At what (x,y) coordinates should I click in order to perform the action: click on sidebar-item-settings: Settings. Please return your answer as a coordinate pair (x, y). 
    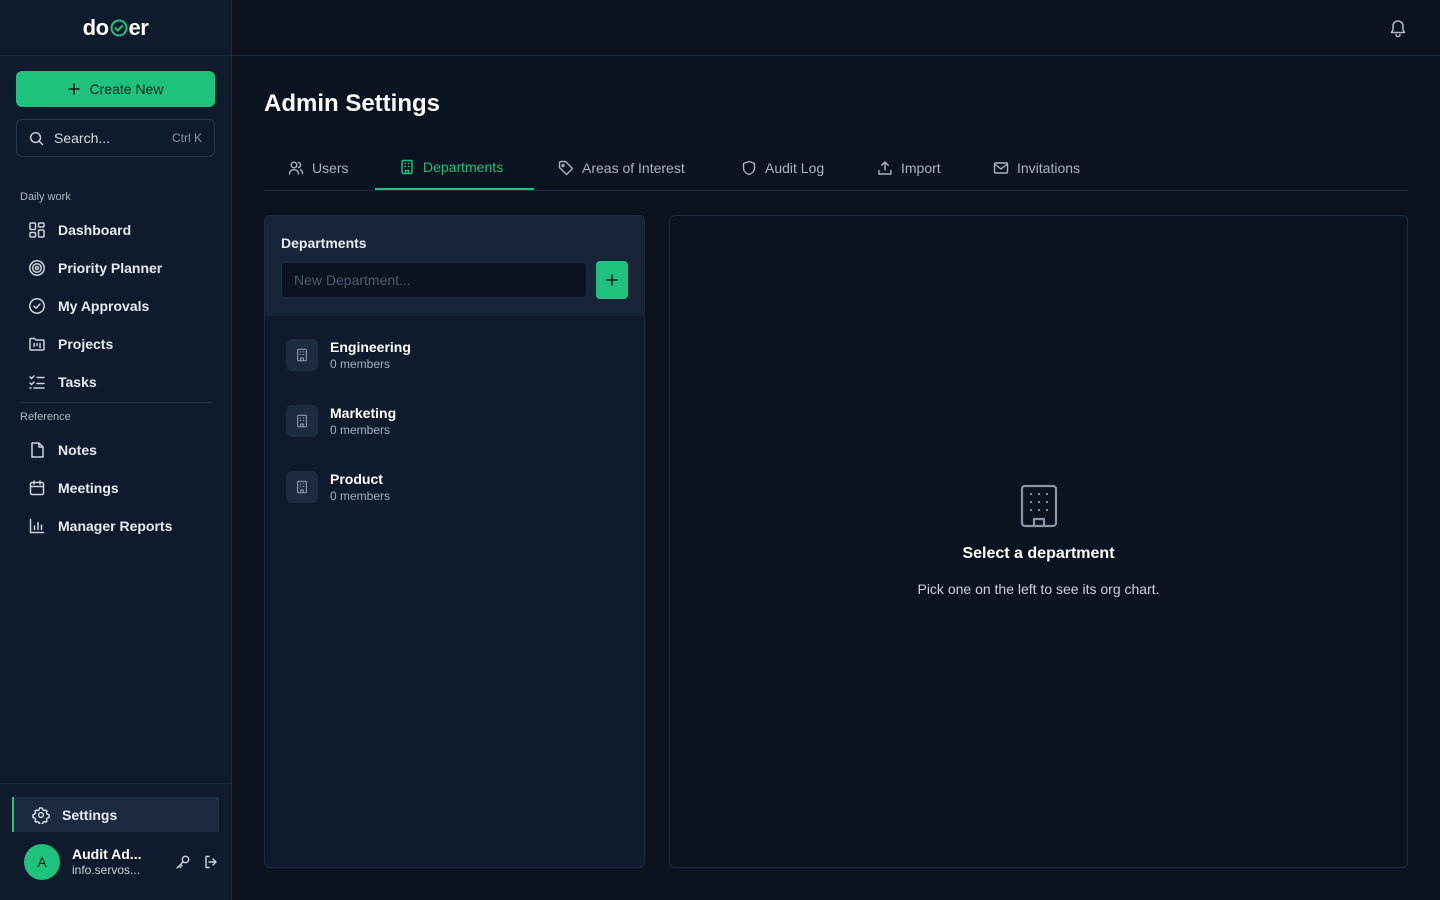
    Looking at the image, I should click on (115, 814).